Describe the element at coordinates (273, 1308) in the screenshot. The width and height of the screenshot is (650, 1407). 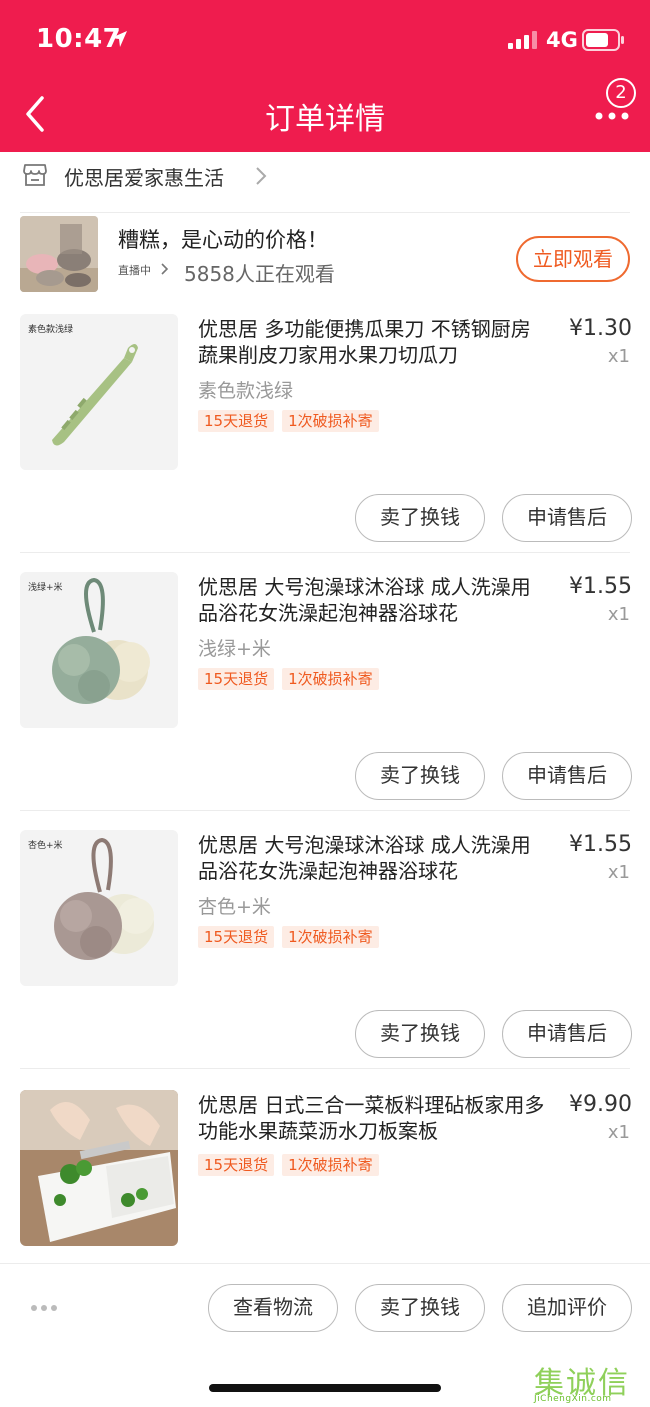
I see `view-logistics-button: 查看物流` at that location.